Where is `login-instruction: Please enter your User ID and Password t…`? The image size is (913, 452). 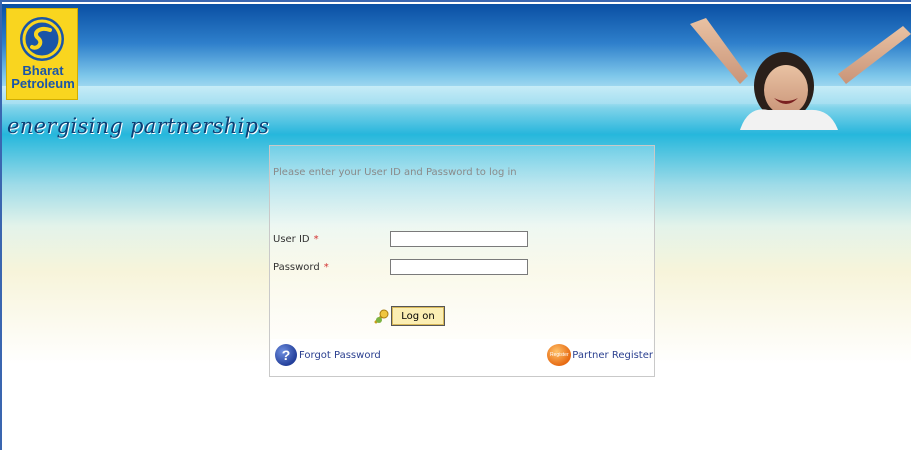 login-instruction: Please enter your User ID and Password t… is located at coordinates (395, 172).